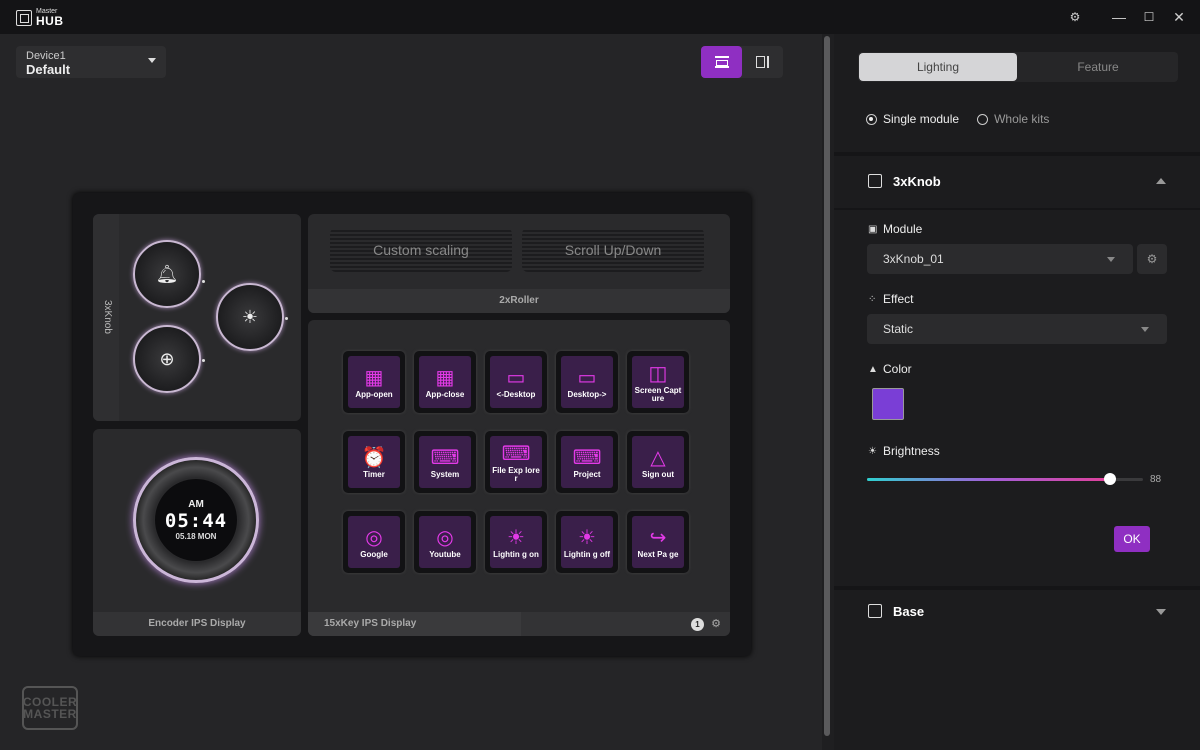  What do you see at coordinates (909, 611) in the screenshot?
I see `section-title-base: Base` at bounding box center [909, 611].